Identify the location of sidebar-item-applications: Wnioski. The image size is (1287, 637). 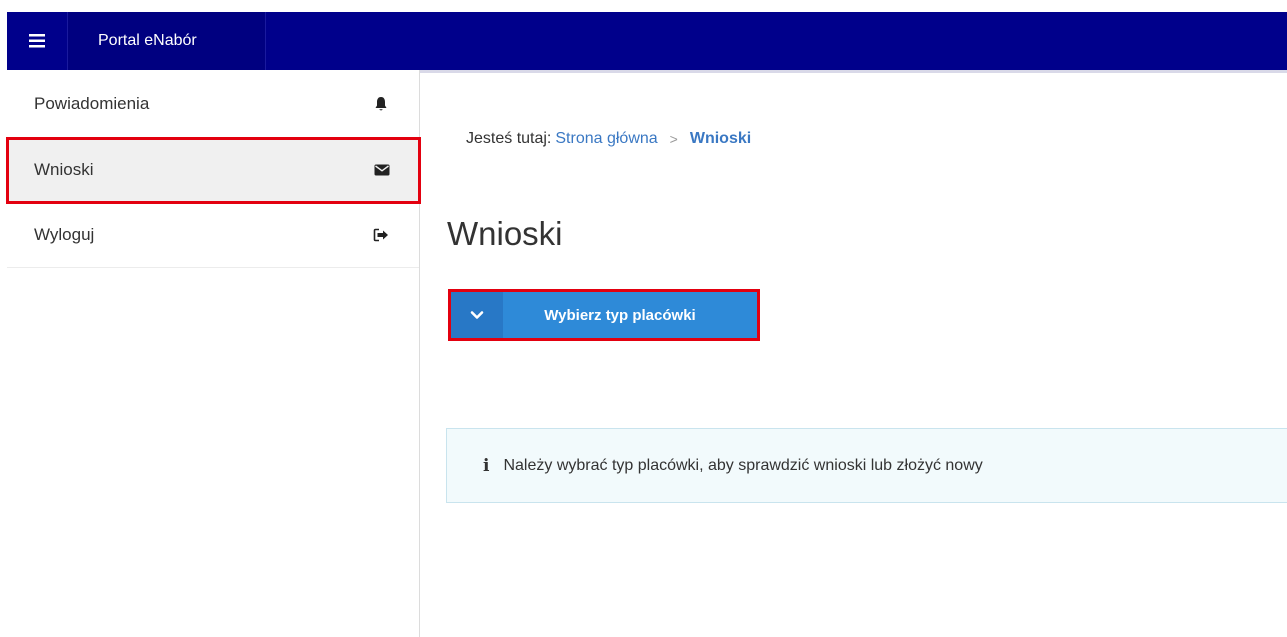
(213, 170).